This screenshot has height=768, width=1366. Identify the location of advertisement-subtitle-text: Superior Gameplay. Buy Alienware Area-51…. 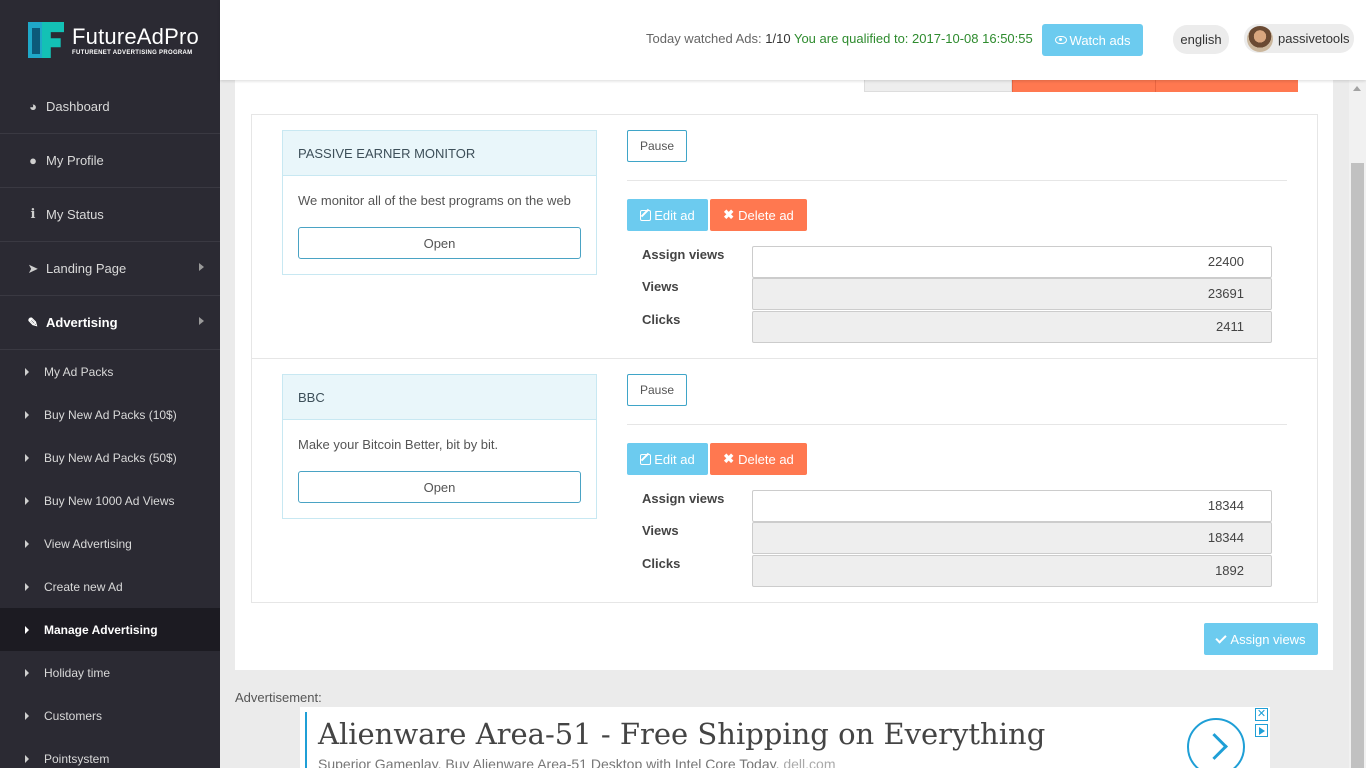
(549, 762).